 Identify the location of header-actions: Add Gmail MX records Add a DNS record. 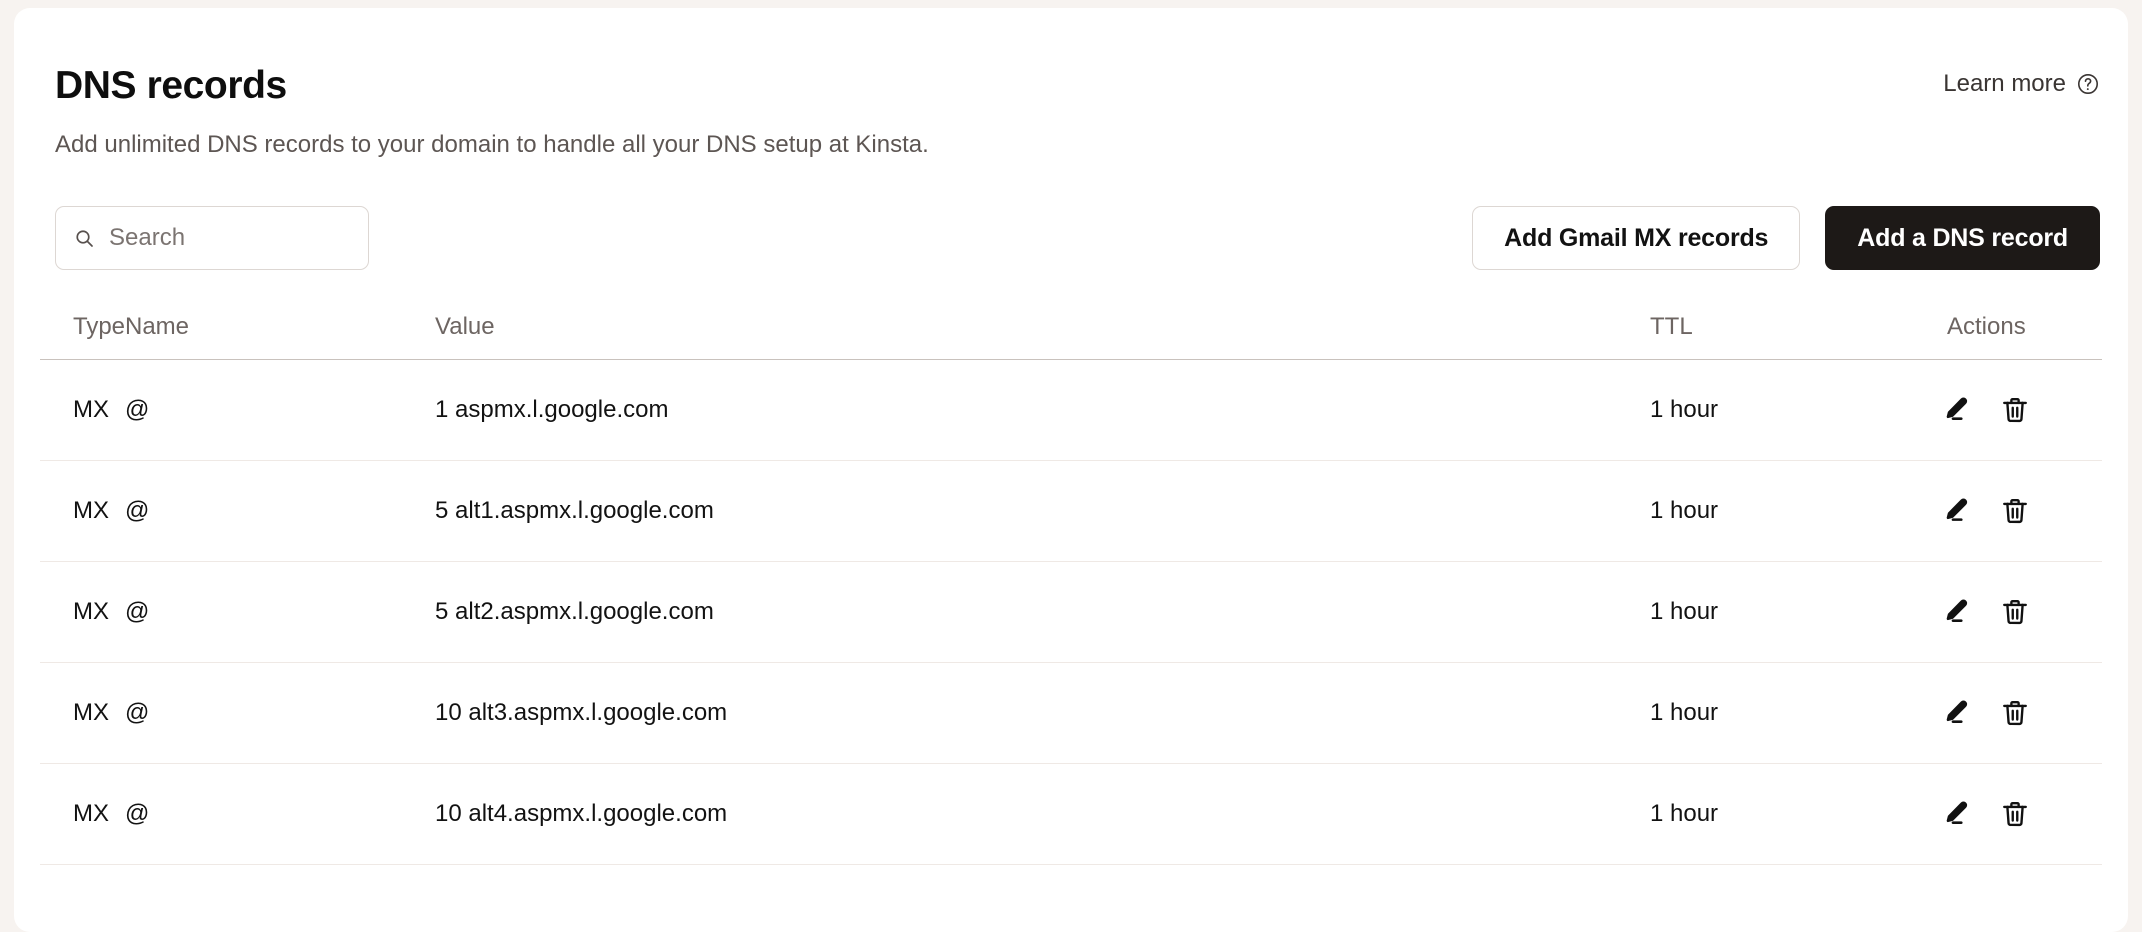
(1786, 238).